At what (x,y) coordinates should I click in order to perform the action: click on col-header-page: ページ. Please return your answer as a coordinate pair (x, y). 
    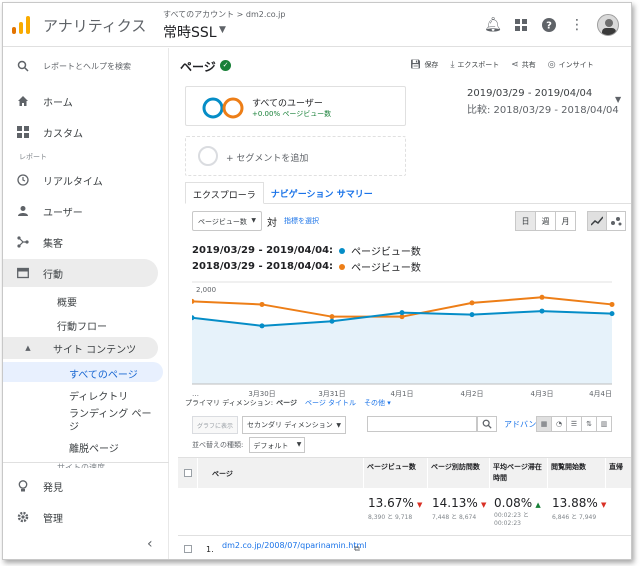
    Looking at the image, I should click on (281, 473).